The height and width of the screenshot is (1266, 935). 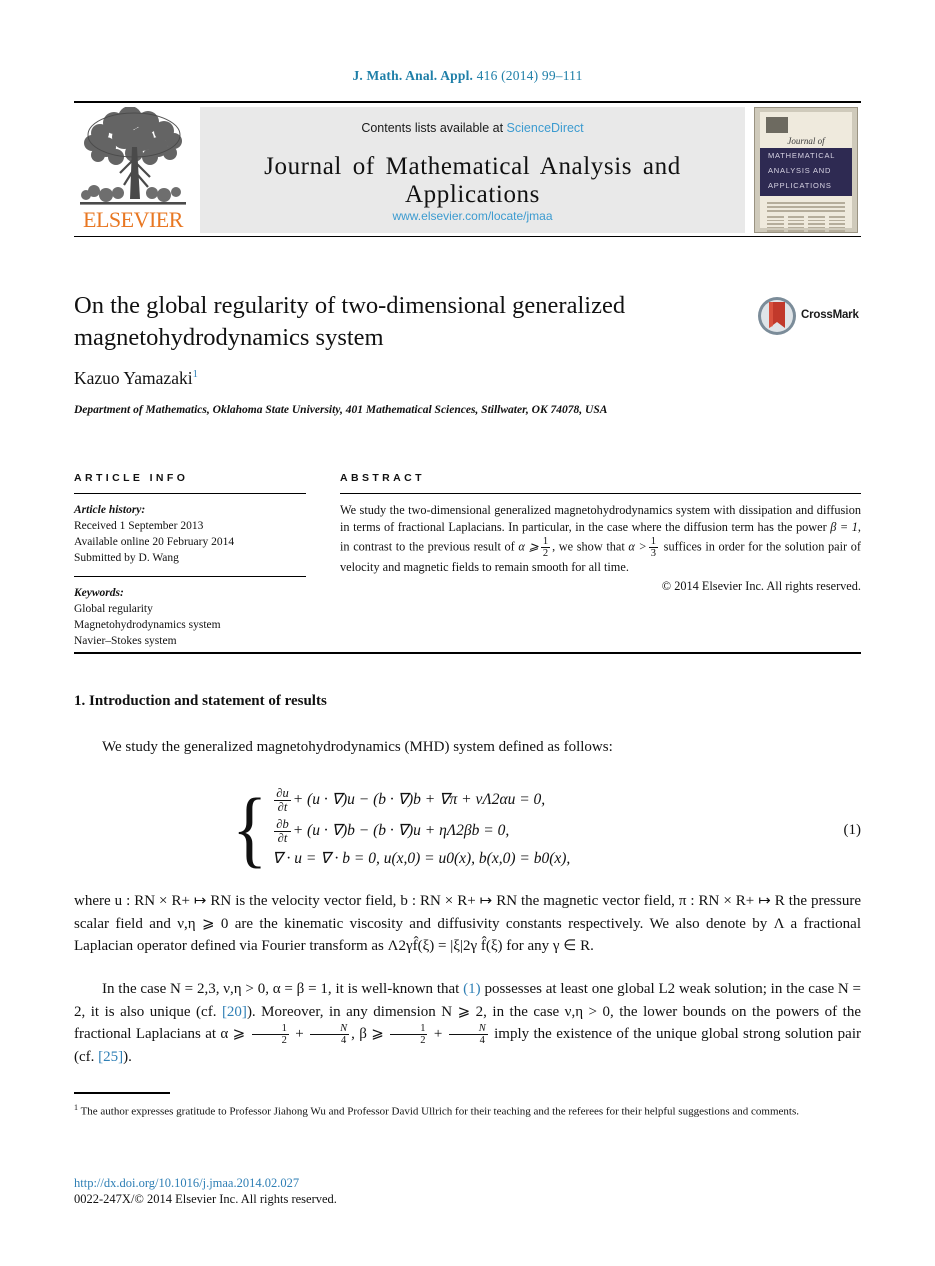 What do you see at coordinates (133, 219) in the screenshot?
I see `elsevier-wordmark: ELSEVIER` at bounding box center [133, 219].